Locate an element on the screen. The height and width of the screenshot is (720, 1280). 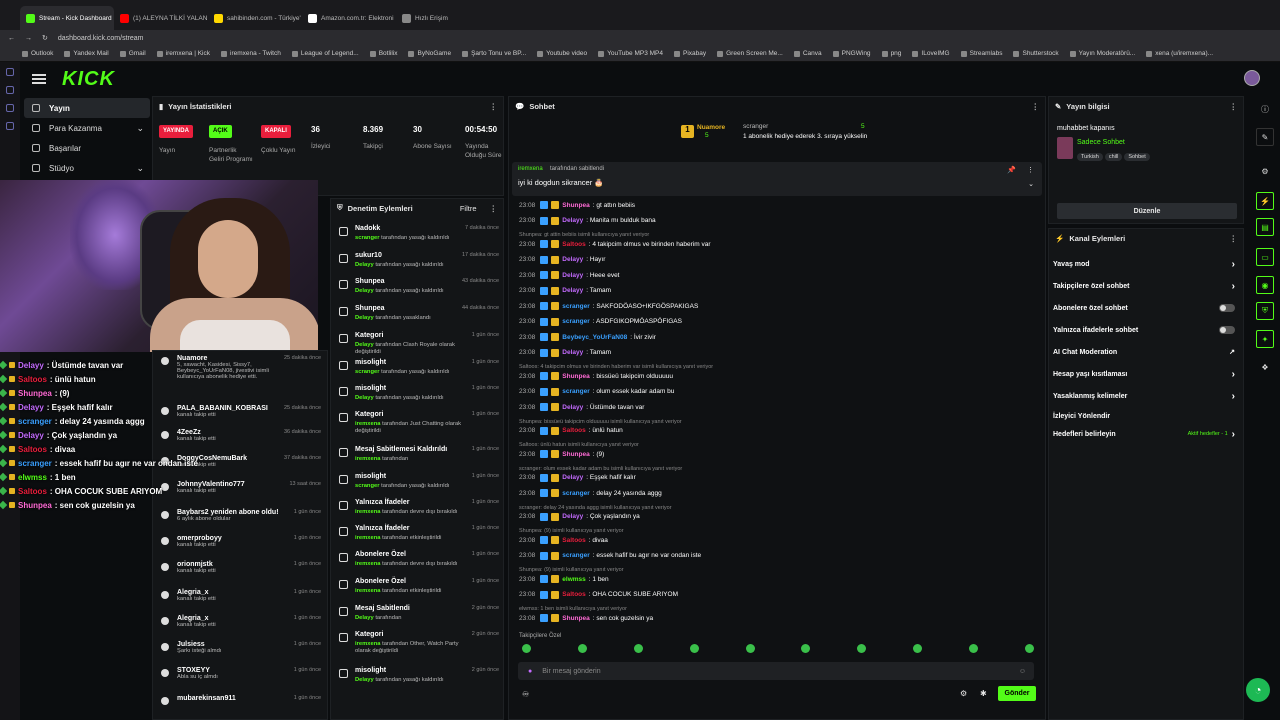
chat-input: ● Bir mesaj gönderin ☺ is located at coordinates (776, 671).